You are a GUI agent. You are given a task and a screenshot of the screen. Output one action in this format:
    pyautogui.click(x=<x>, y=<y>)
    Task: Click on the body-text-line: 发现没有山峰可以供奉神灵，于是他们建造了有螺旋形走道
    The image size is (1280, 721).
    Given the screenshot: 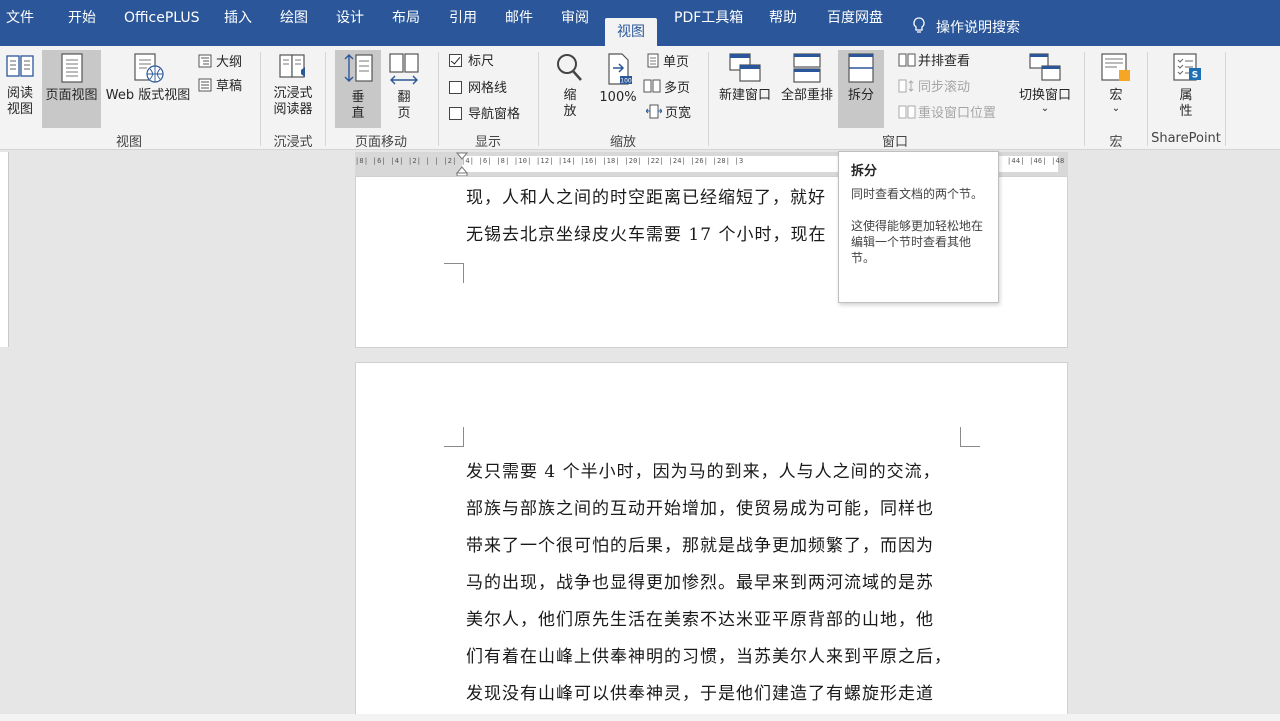 What is the action you would take?
    pyautogui.click(x=700, y=691)
    